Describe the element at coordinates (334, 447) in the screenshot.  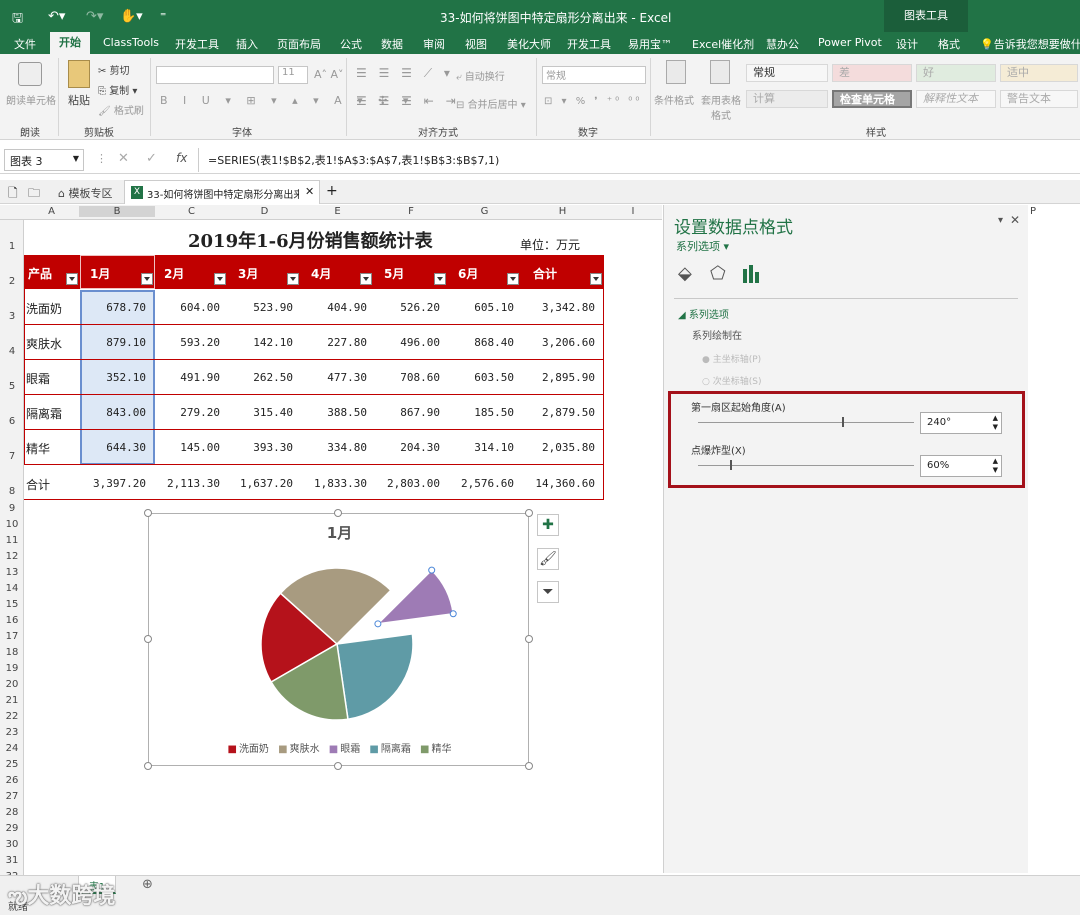
I see `value-cell: 334.80` at that location.